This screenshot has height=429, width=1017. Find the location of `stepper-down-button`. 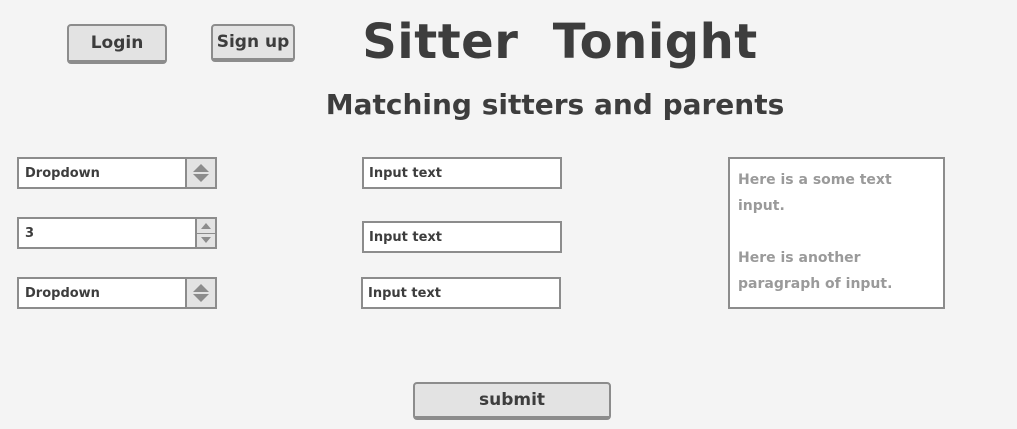

stepper-down-button is located at coordinates (206, 241).